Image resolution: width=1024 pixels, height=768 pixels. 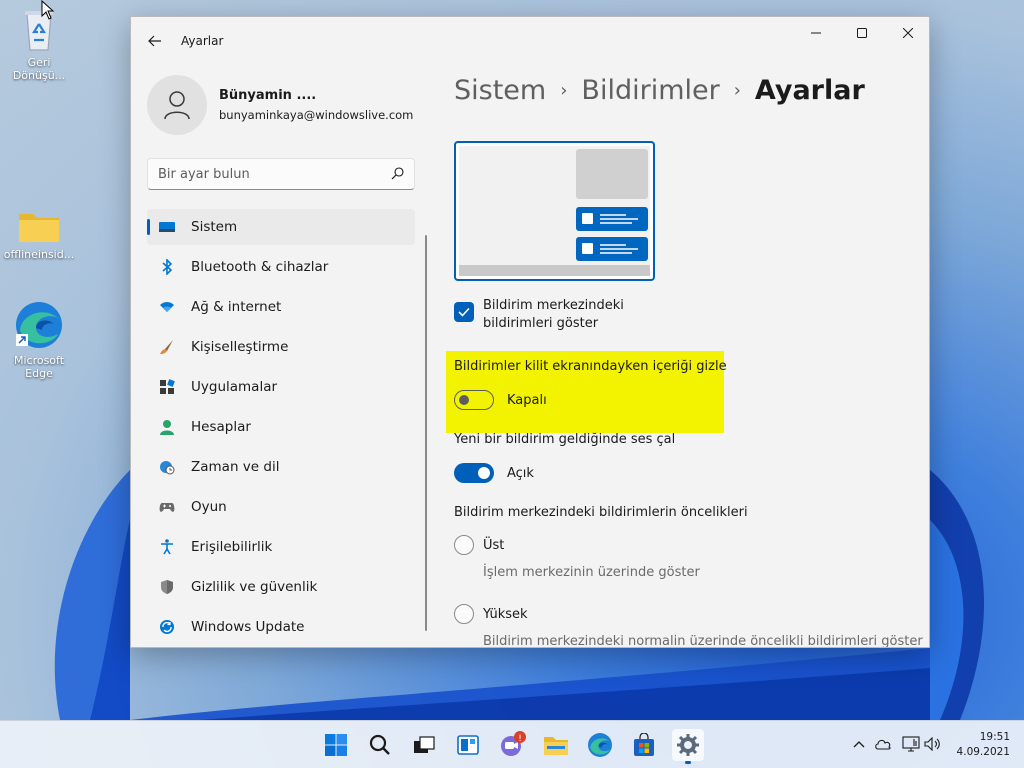 What do you see at coordinates (281, 547) in the screenshot?
I see `sidebar-item-accessibility: Erişilebilirlik` at bounding box center [281, 547].